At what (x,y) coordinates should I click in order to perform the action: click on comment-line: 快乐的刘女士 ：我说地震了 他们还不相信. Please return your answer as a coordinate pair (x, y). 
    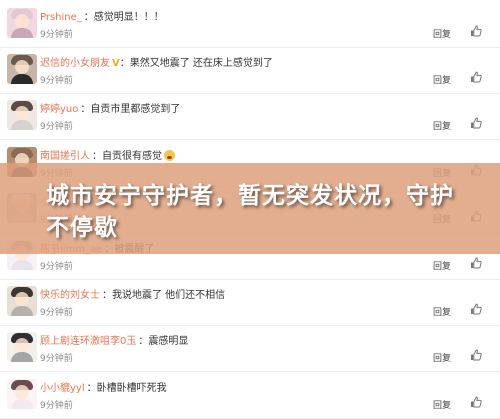
    Looking at the image, I should click on (132, 293).